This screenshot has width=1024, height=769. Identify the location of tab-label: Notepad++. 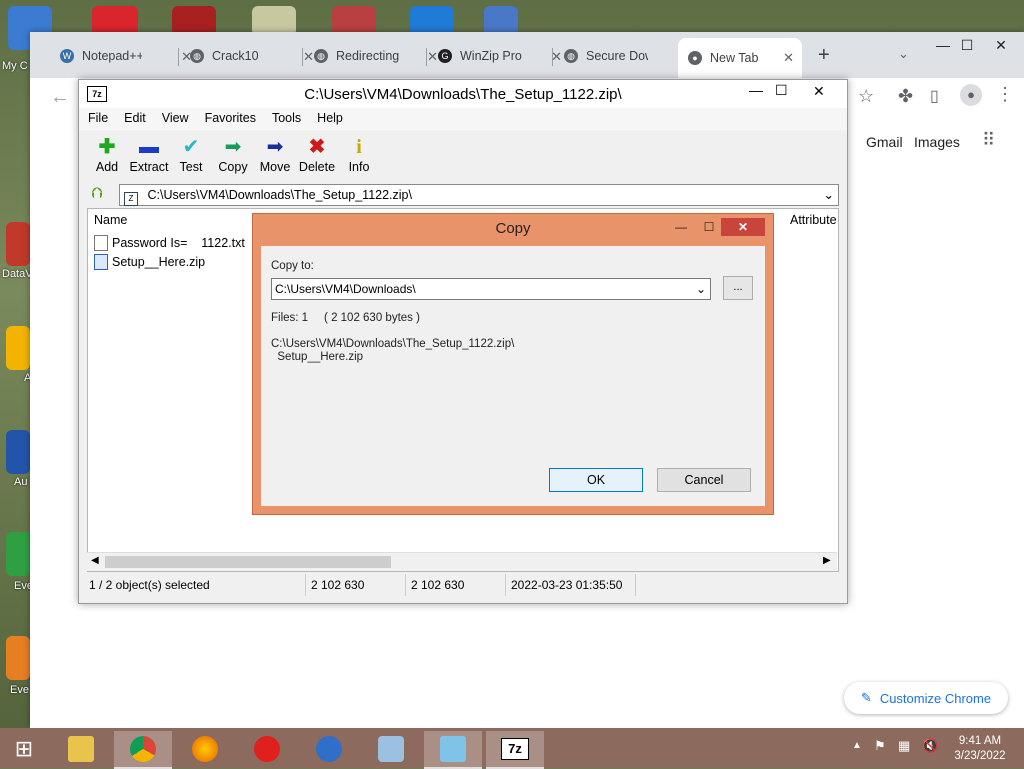
(112, 56).